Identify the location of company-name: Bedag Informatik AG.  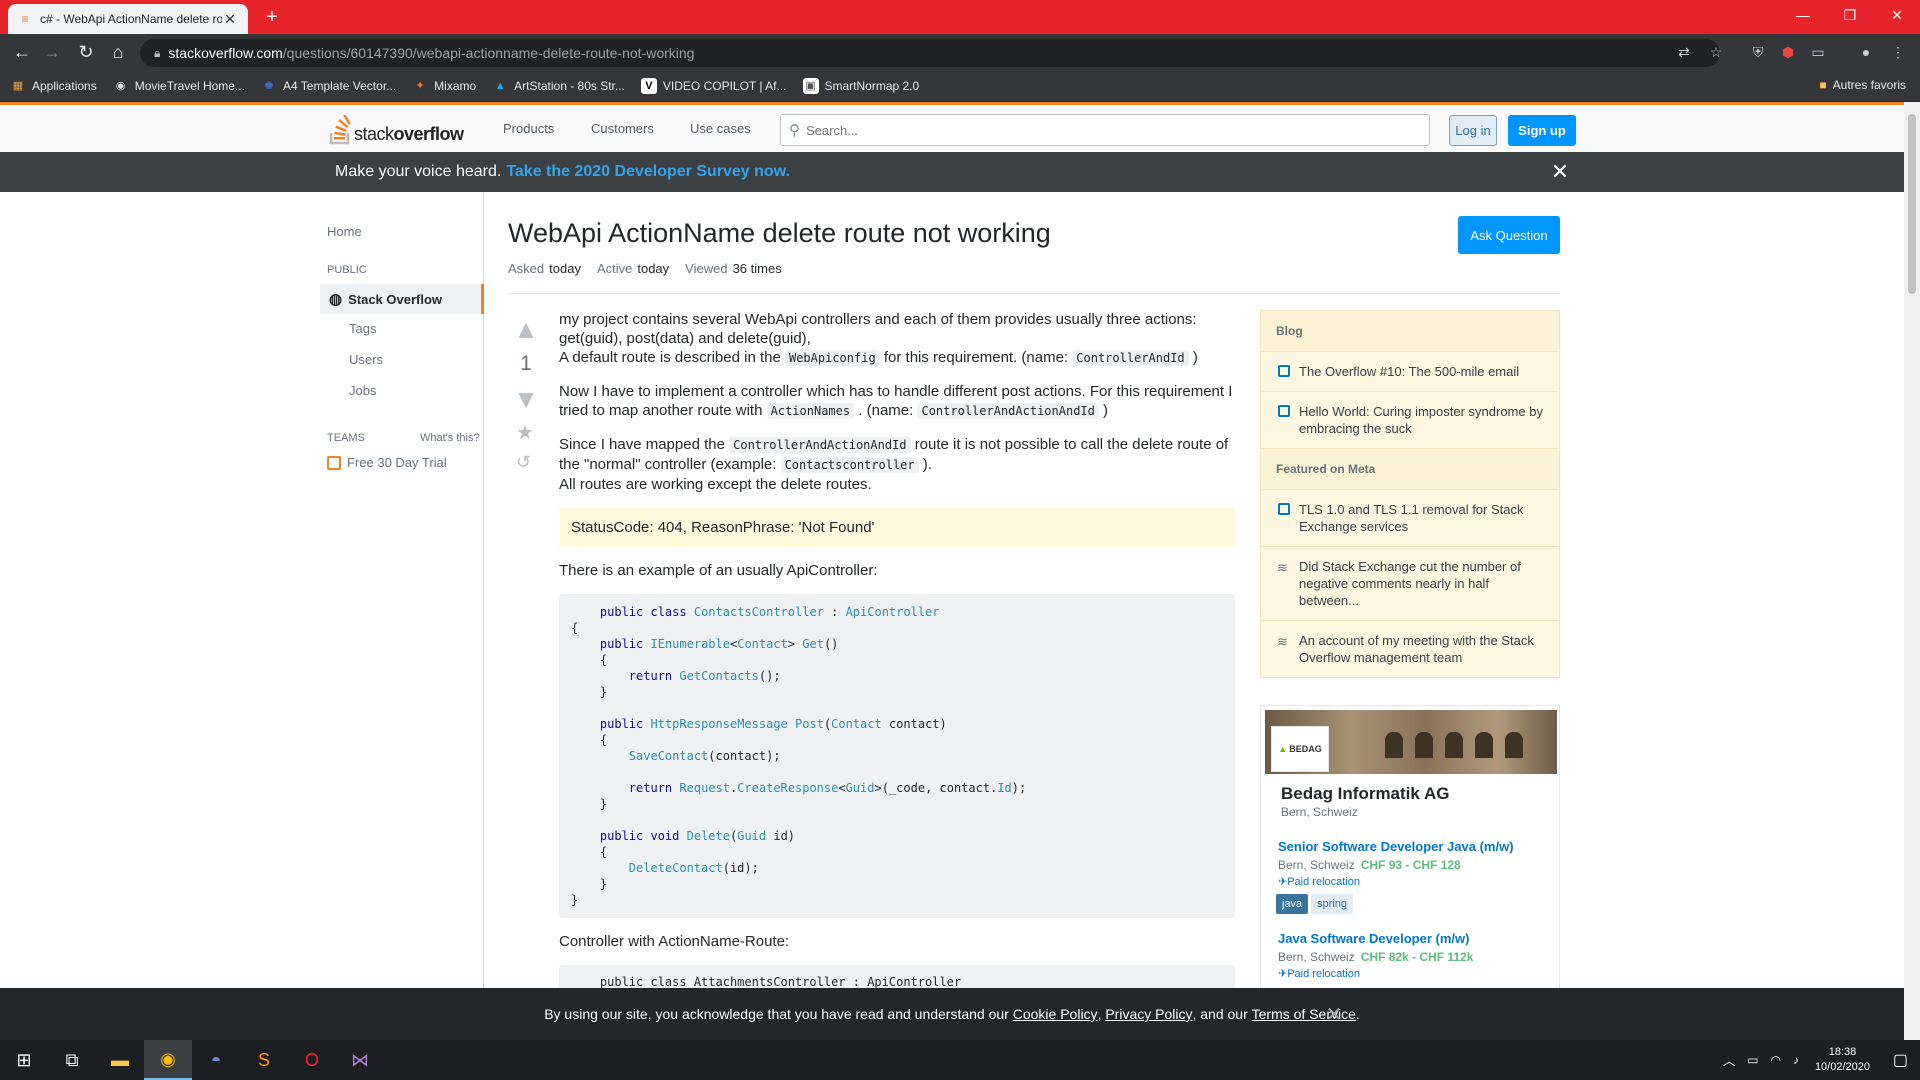
(1365, 794).